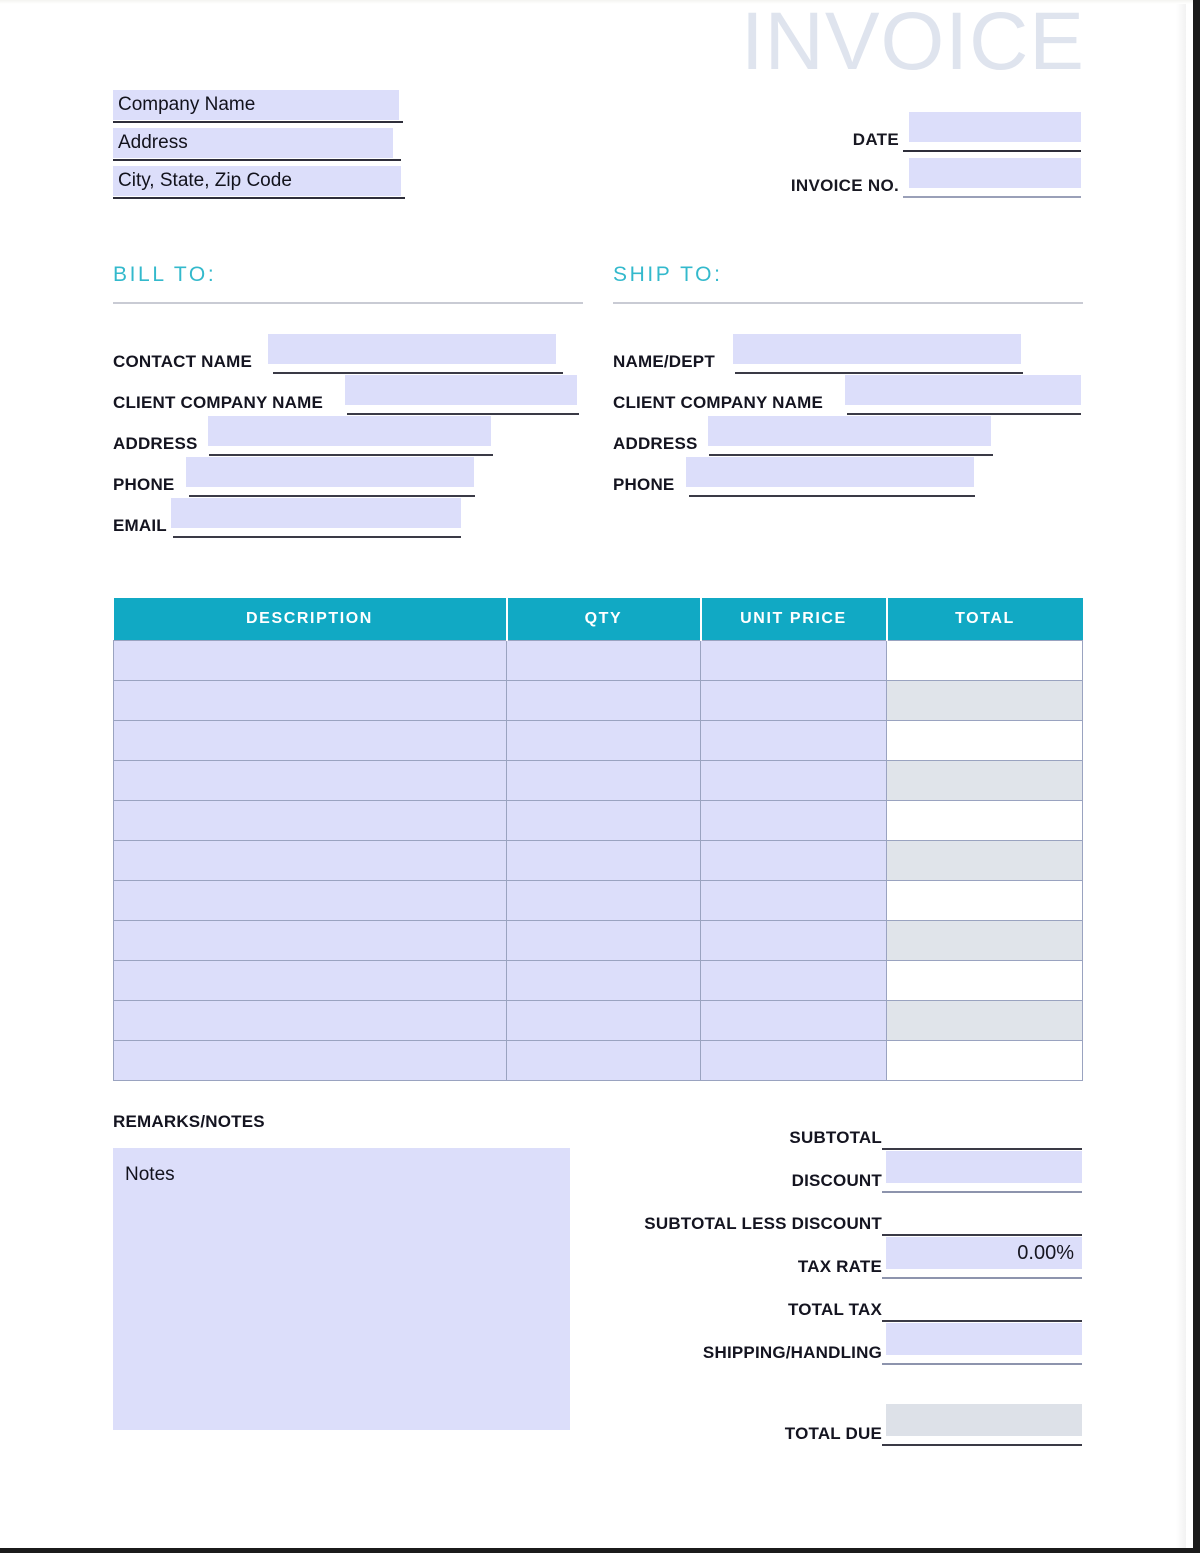 The image size is (1200, 1553). What do you see at coordinates (841, 1305) in the screenshot?
I see `total-field-row: TOTAL TAX` at bounding box center [841, 1305].